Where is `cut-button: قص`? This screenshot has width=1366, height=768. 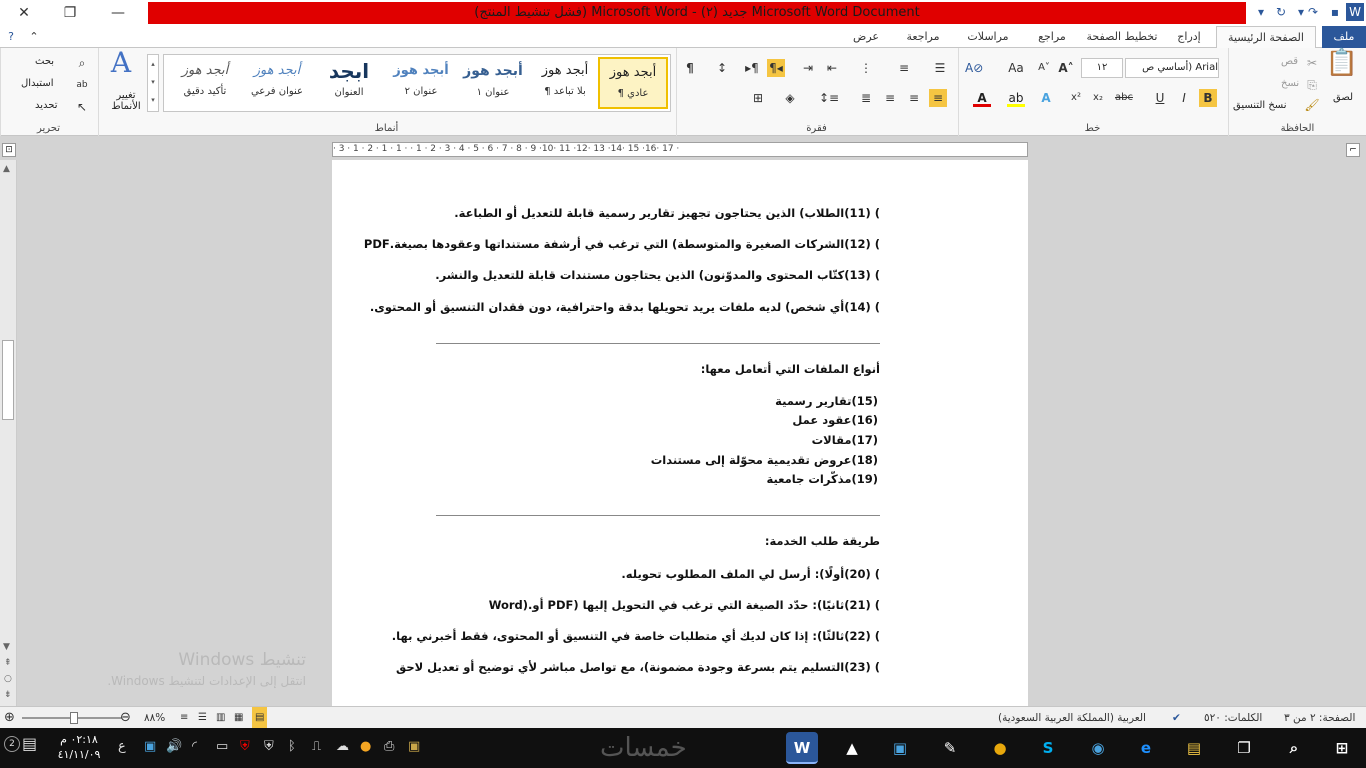
cut-button: قص is located at coordinates (1289, 61).